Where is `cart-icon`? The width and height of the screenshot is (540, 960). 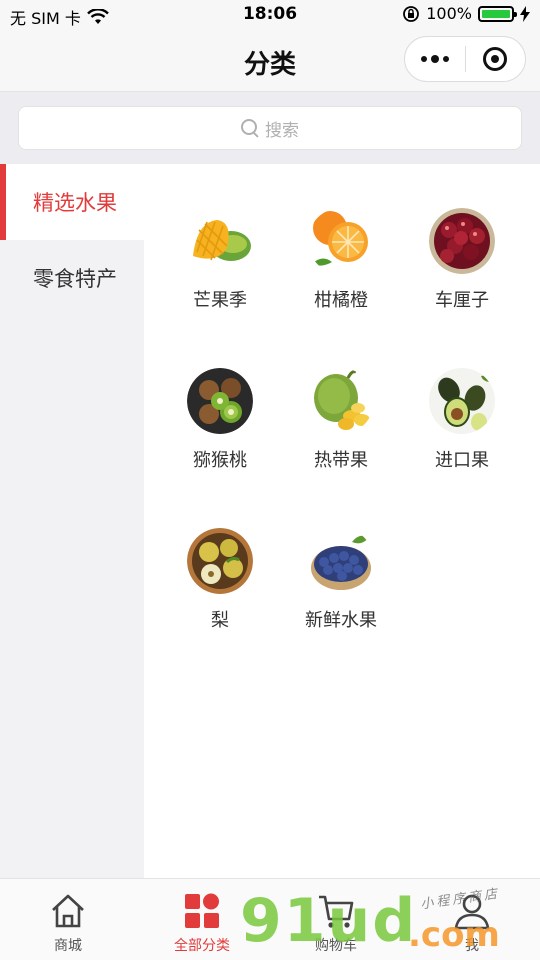
cart-icon is located at coordinates (336, 911).